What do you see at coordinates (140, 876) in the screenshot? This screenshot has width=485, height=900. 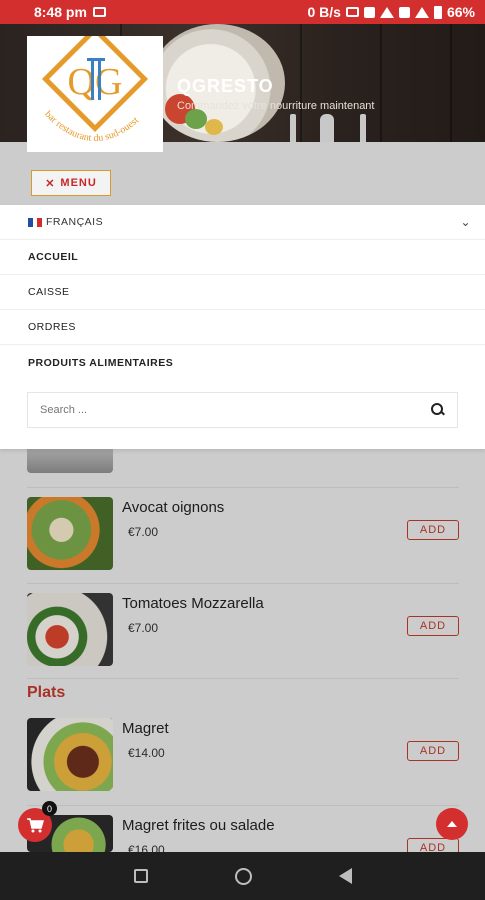 I see `recents-icon` at bounding box center [140, 876].